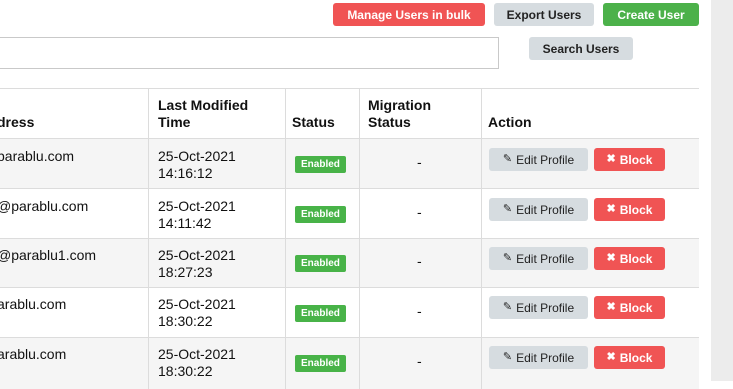 The width and height of the screenshot is (733, 389). I want to click on search-users-button: Search Users, so click(581, 48).